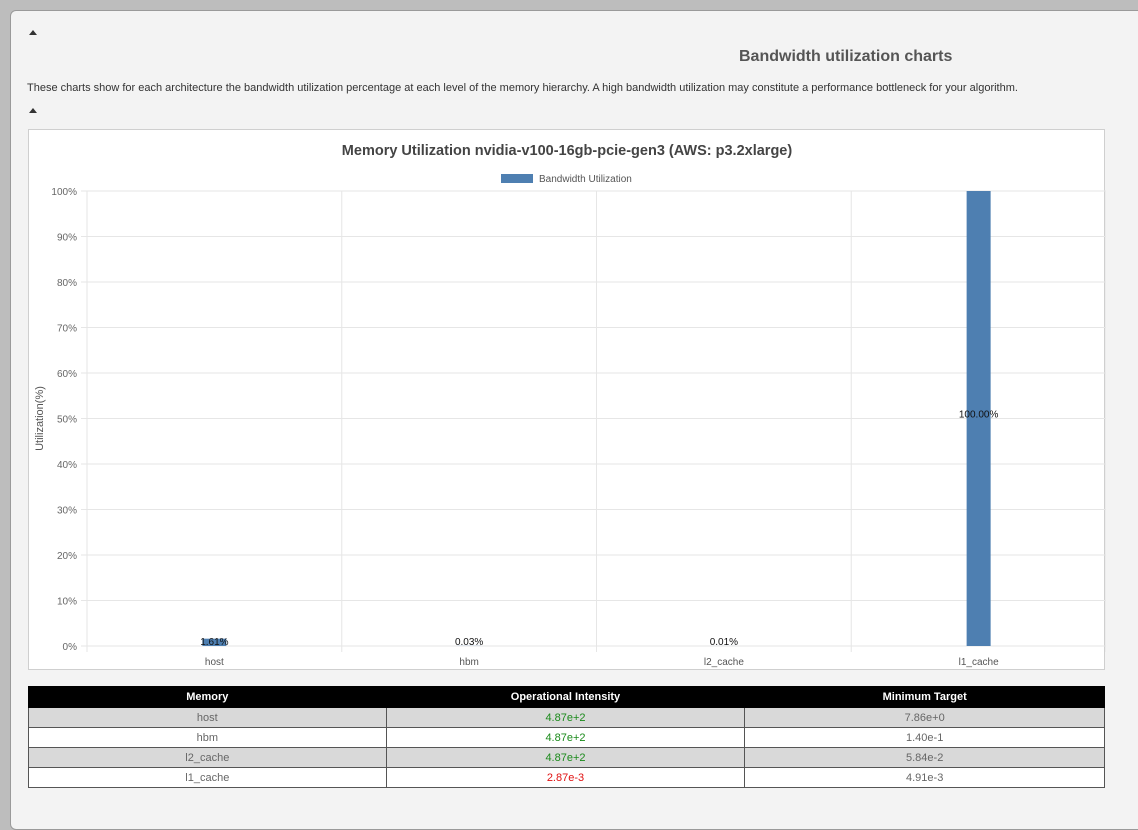 This screenshot has height=830, width=1138. I want to click on y-tick-label: 100%, so click(64, 192).